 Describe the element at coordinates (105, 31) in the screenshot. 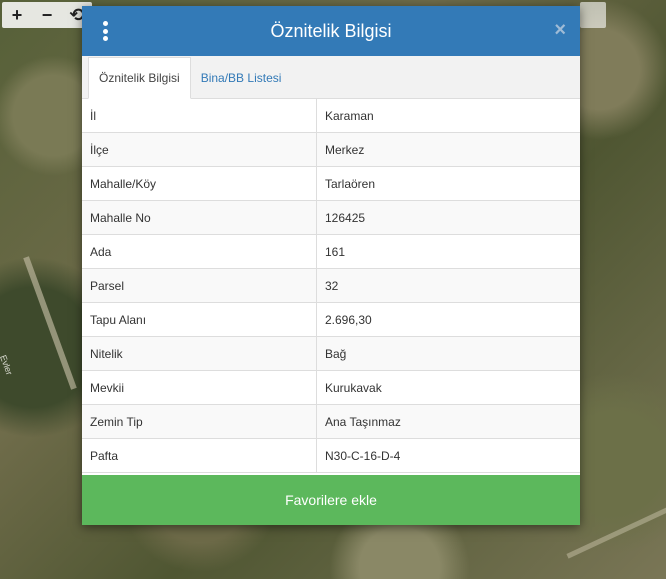

I see `more-options-icon` at that location.